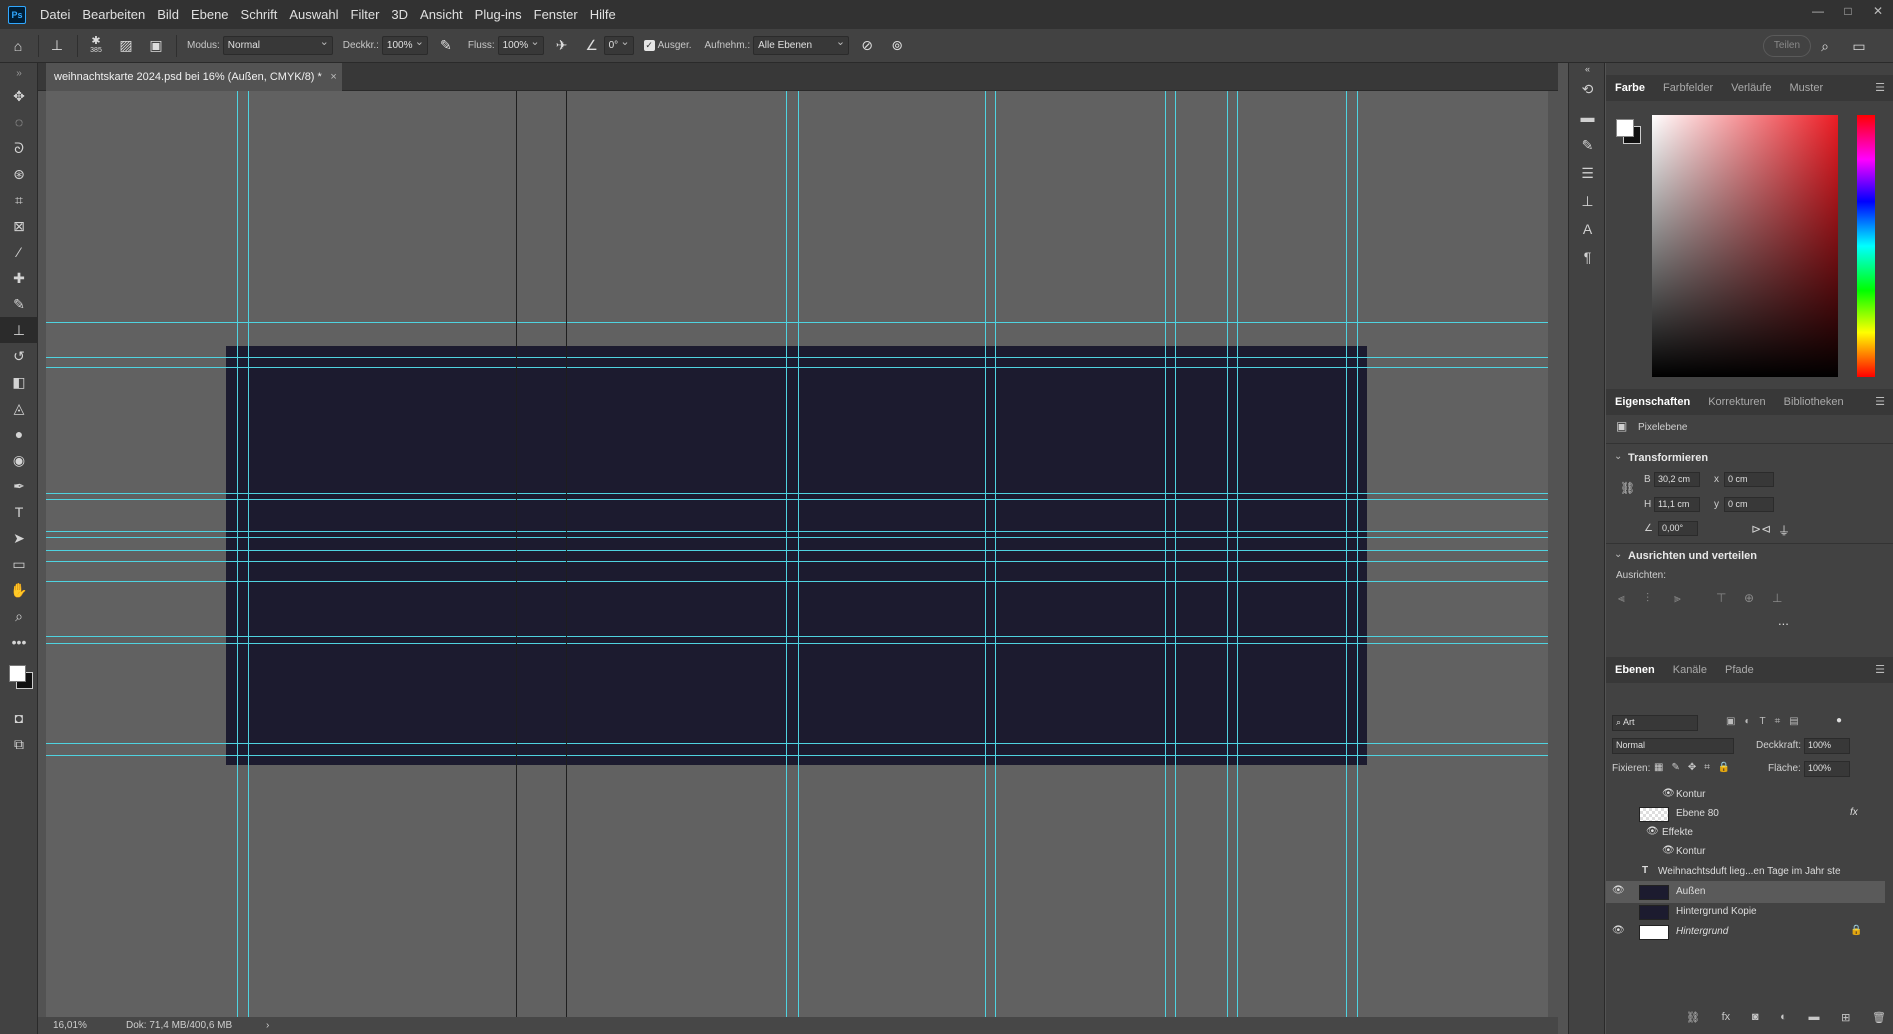 The height and width of the screenshot is (1034, 1893). What do you see at coordinates (1745, 892) in the screenshot?
I see `layer-row-selected: 👁 Außen` at bounding box center [1745, 892].